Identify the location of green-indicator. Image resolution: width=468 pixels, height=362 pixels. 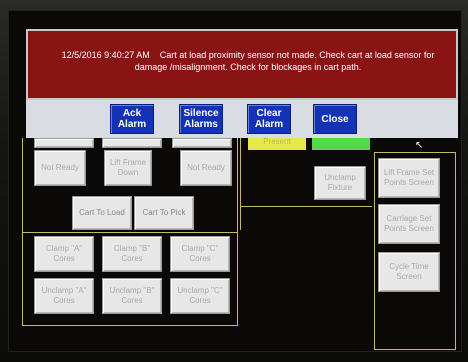
(341, 144).